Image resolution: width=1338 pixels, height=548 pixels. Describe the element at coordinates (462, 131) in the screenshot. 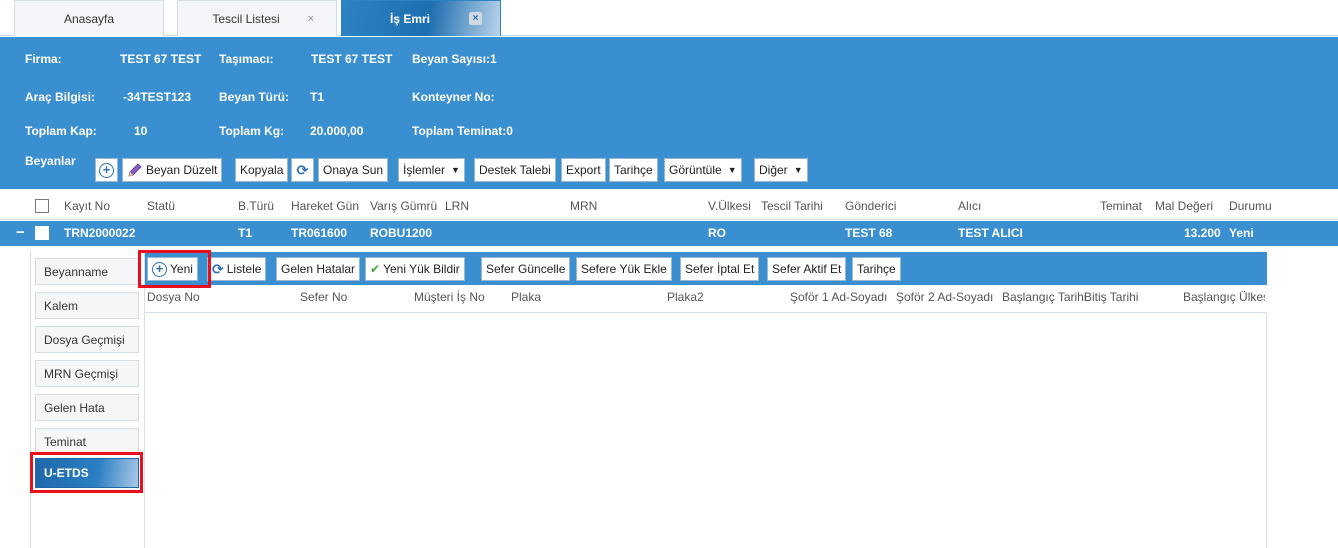

I see `toplam-teminat: Toplam Teminat:0` at that location.